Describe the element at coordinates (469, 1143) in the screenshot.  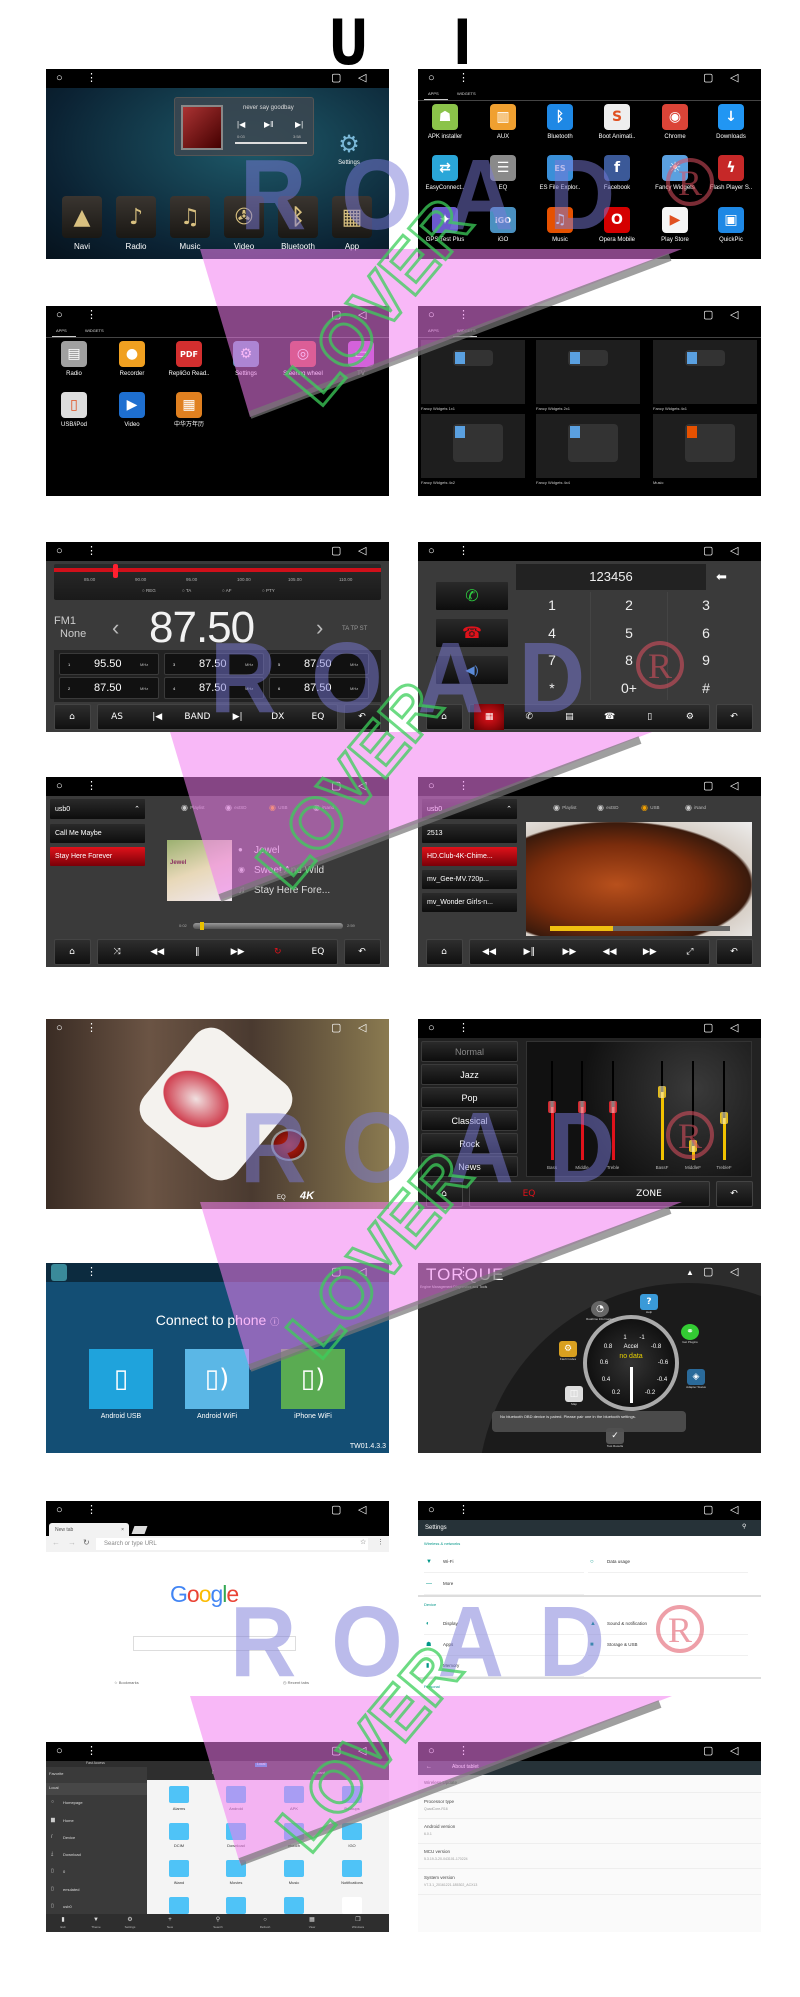
I see `preset-rock: Rock` at that location.